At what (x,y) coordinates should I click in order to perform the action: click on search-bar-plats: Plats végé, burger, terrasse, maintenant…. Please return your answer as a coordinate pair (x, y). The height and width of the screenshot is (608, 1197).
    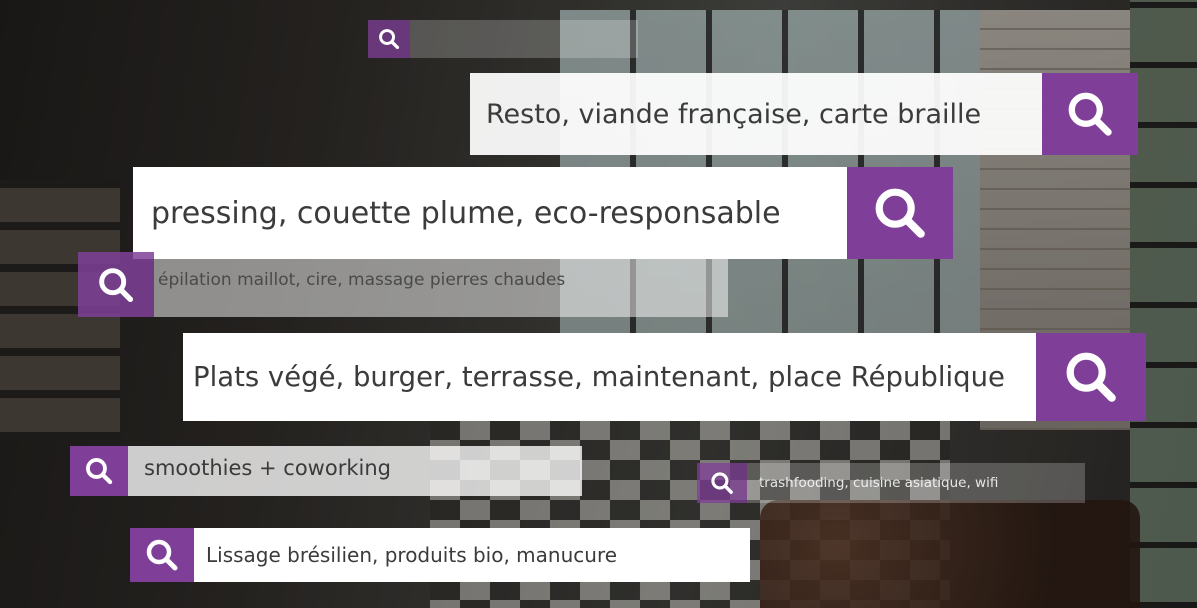
    Looking at the image, I should click on (664, 377).